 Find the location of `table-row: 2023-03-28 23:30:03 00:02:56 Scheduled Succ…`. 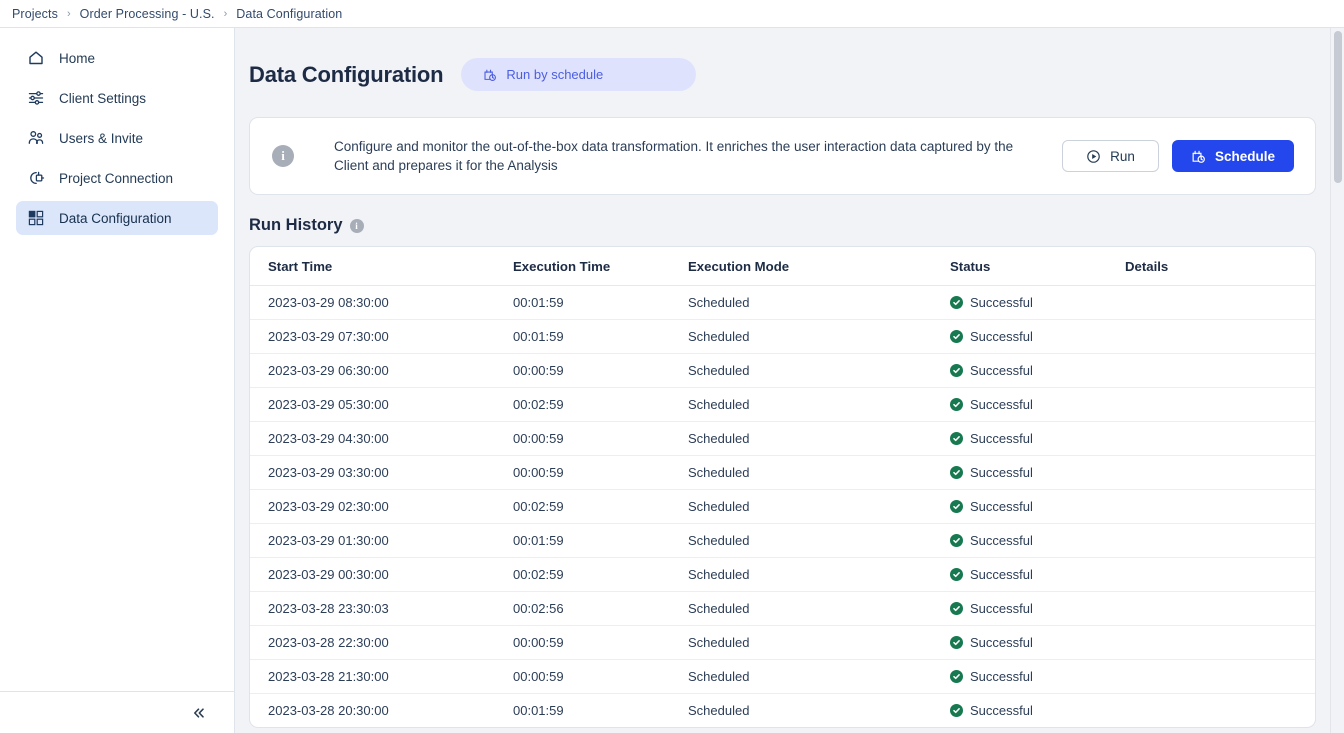

table-row: 2023-03-28 23:30:03 00:02:56 Scheduled Succ… is located at coordinates (782, 608).